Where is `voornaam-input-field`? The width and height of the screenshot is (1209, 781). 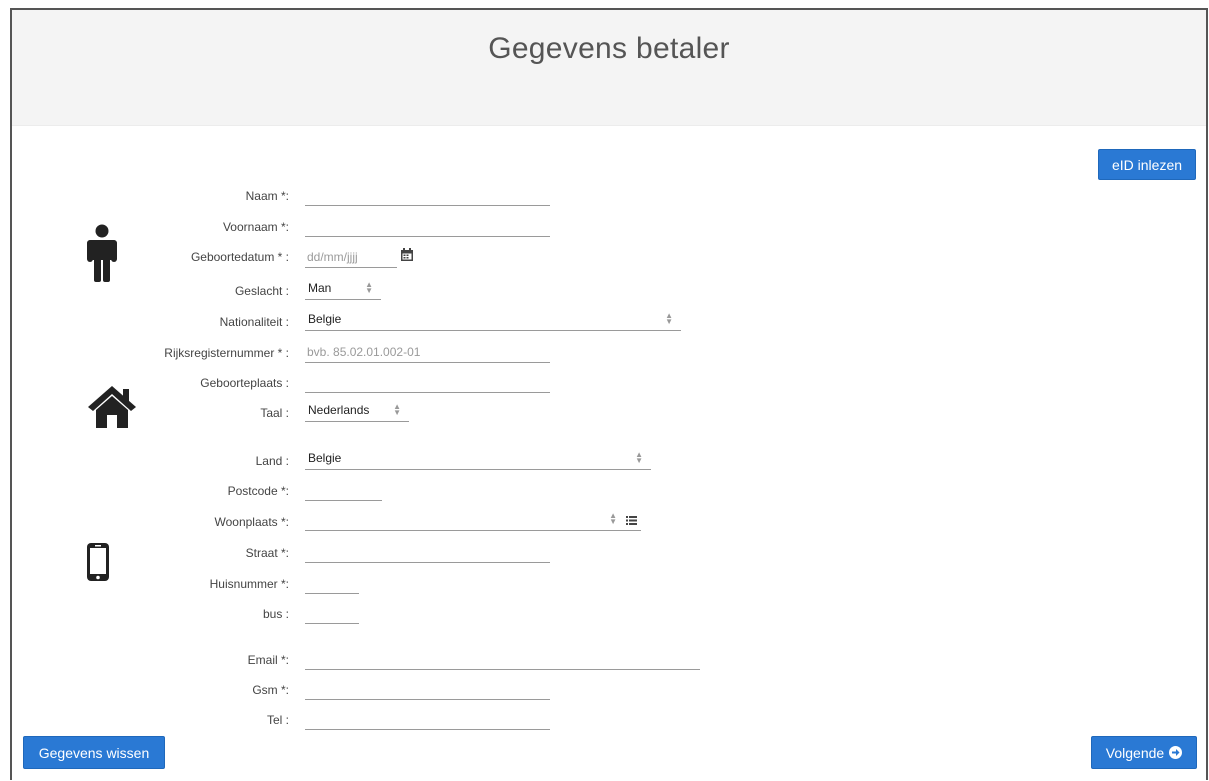
voornaam-input-field is located at coordinates (428, 225).